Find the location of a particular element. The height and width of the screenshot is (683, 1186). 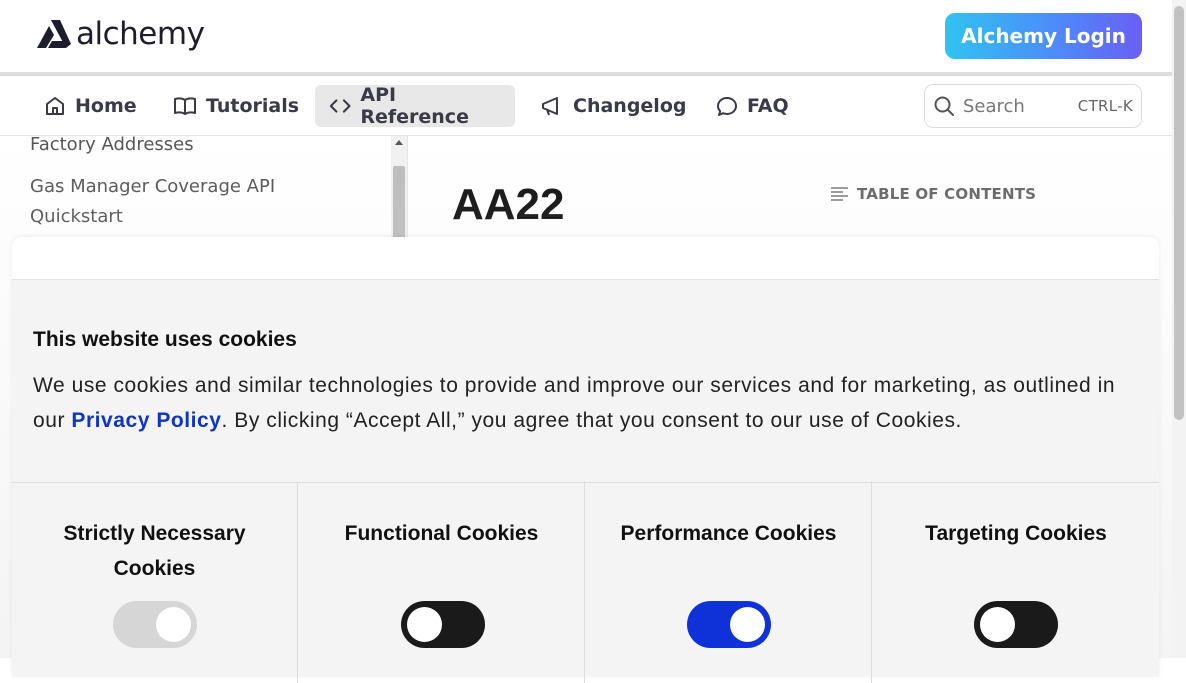

cookie-category-title: Strictly Necessary Cookies is located at coordinates (154, 551).